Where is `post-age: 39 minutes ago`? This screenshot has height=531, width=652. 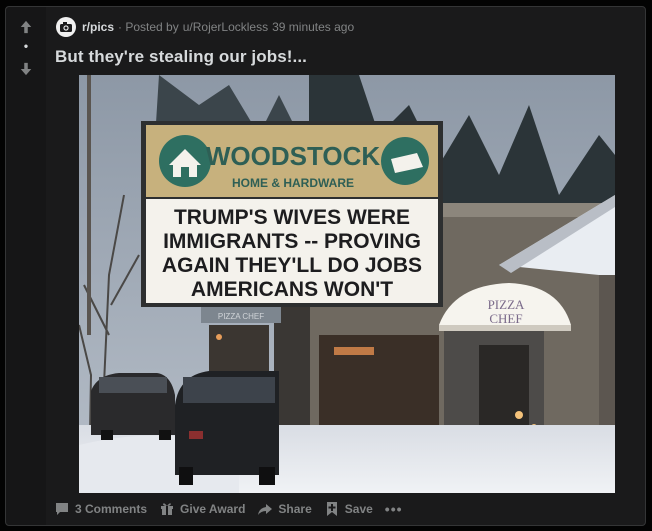 post-age: 39 minutes ago is located at coordinates (313, 27).